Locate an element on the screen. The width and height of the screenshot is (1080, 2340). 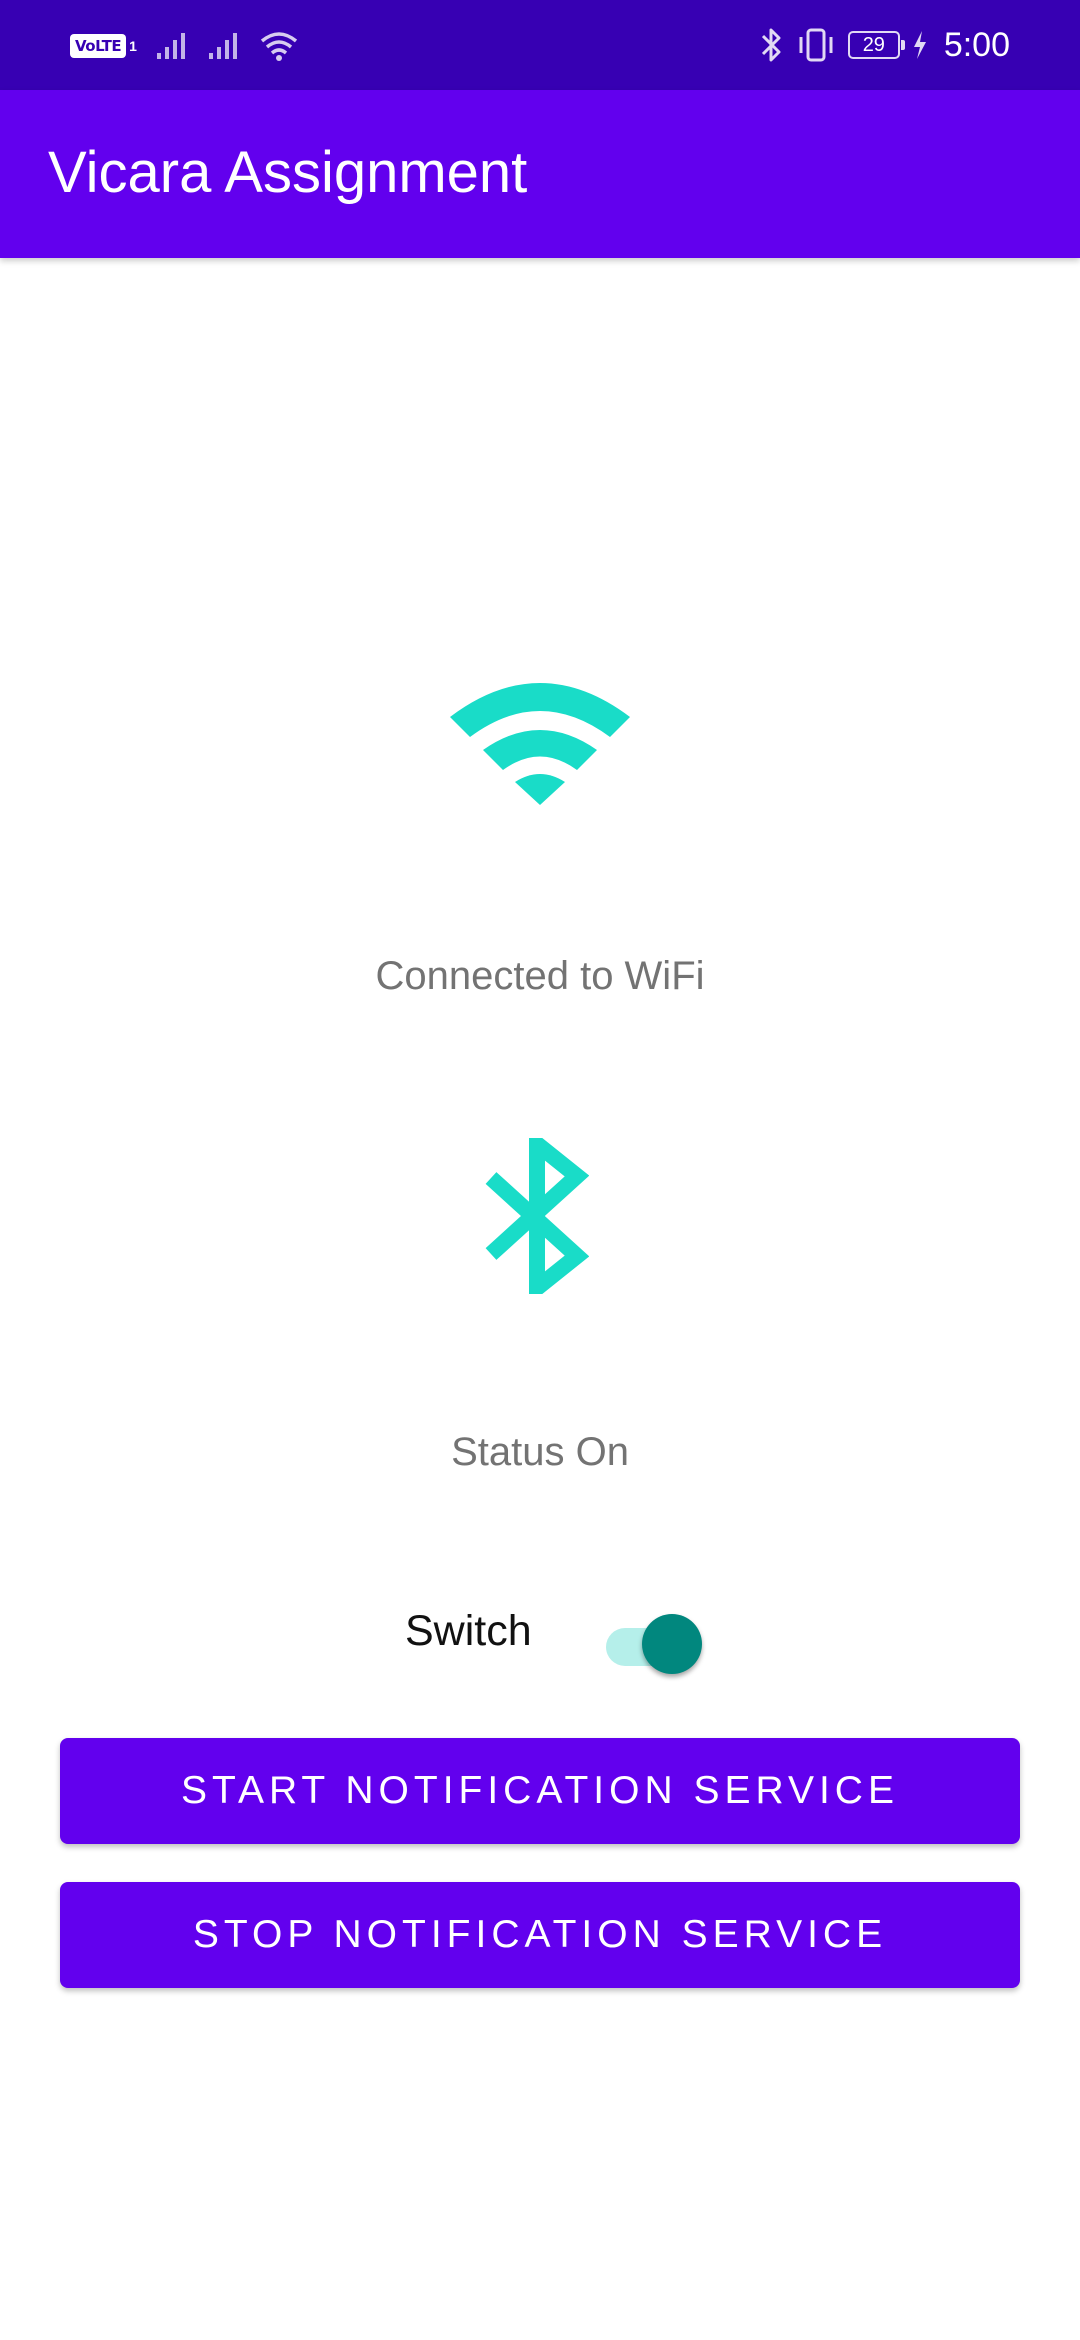
switch-label: Switch is located at coordinates (468, 1631).